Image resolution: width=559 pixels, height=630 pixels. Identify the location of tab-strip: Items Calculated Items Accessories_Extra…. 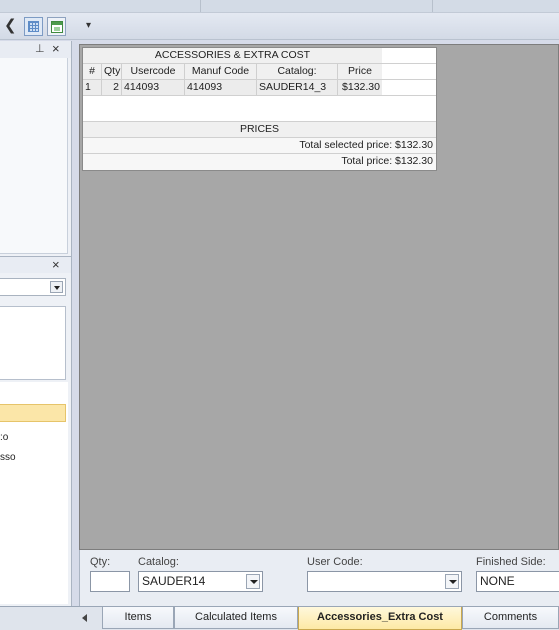
(279, 618).